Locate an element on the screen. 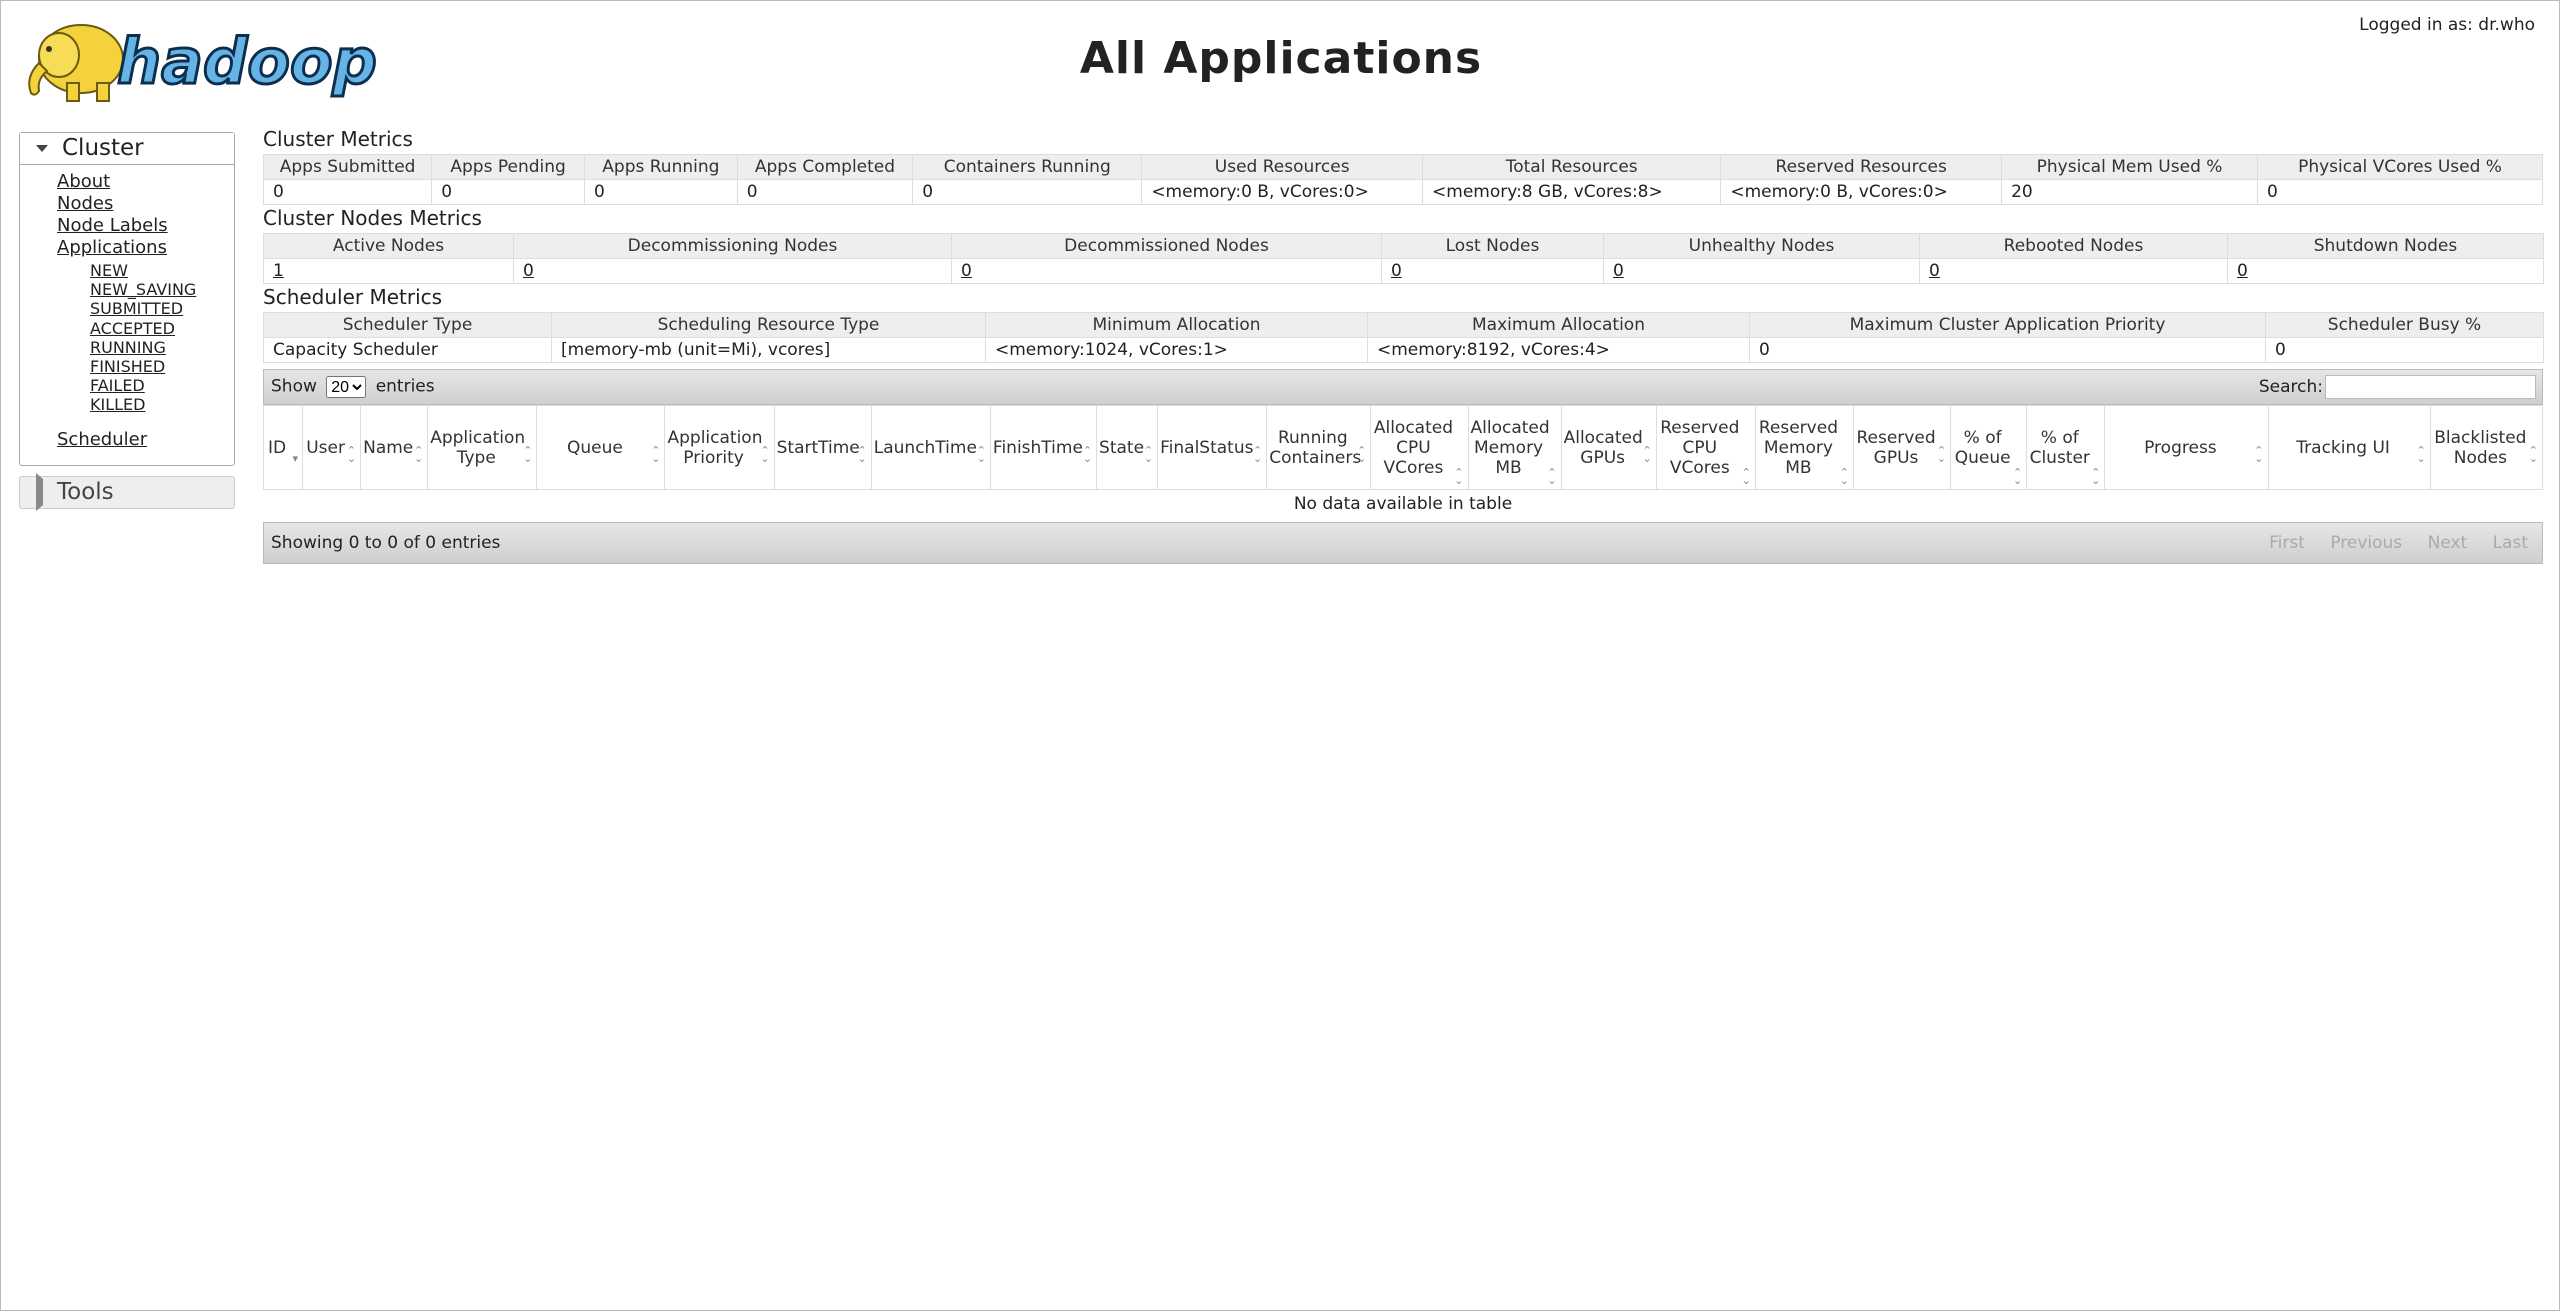  column-header-reserved-cpu-vcores: Reserved CPU VCores ⌃ ⌄ is located at coordinates (1705, 447).